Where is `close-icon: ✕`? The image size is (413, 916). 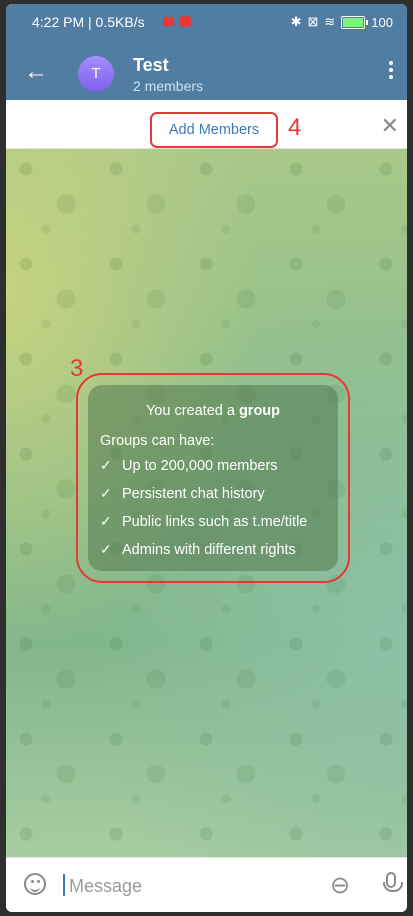 close-icon: ✕ is located at coordinates (390, 126).